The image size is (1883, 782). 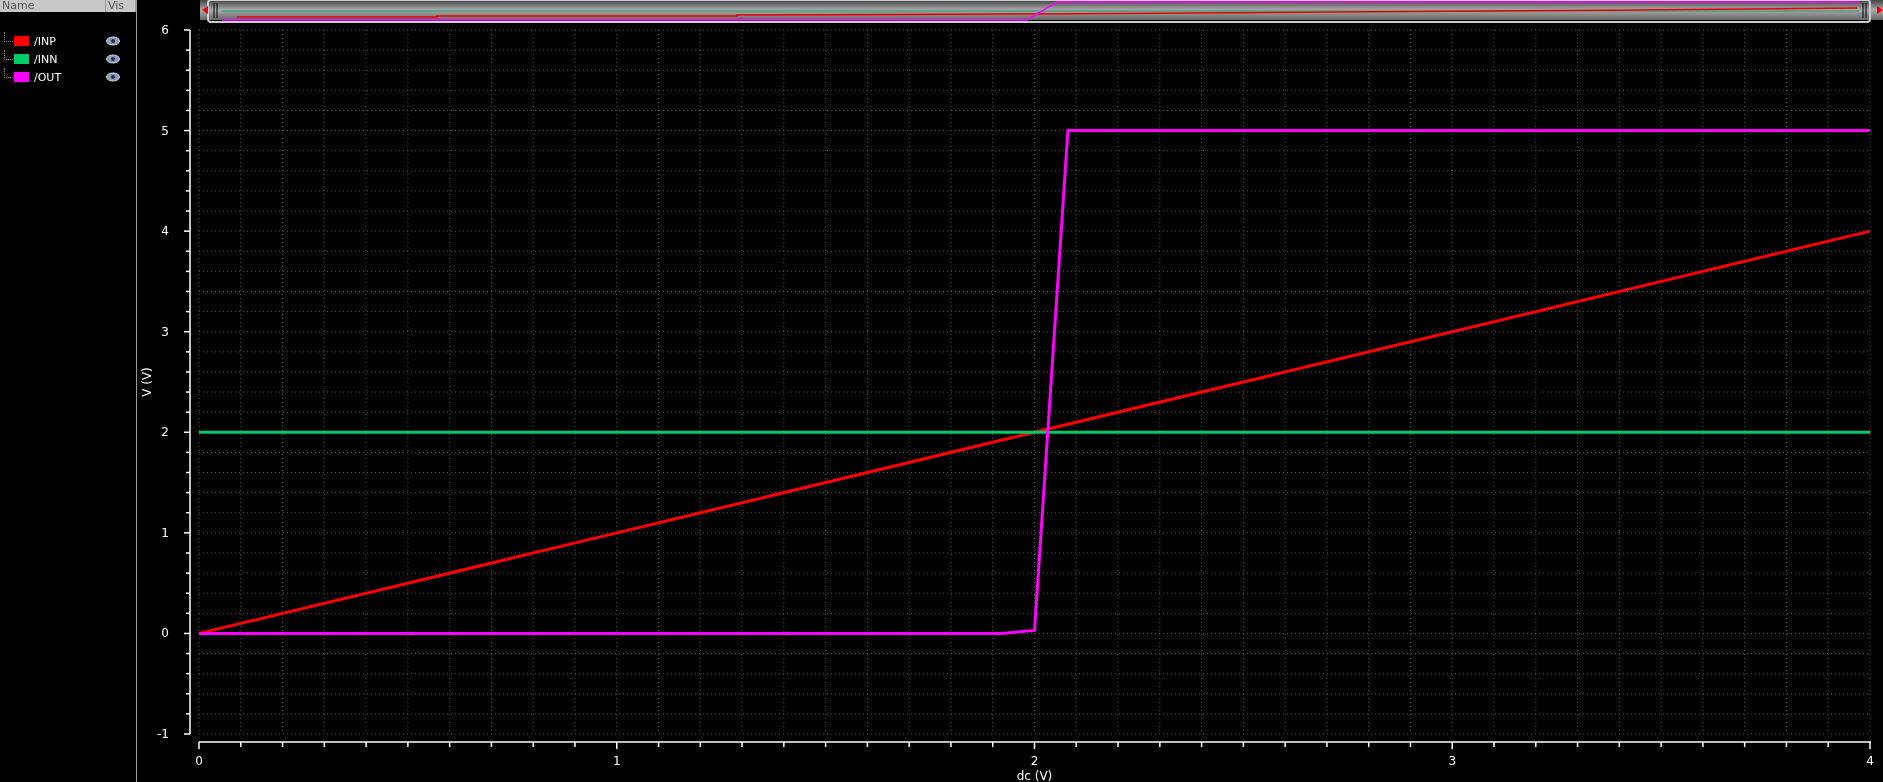 What do you see at coordinates (165, 130) in the screenshot?
I see `y-tick-label: 5` at bounding box center [165, 130].